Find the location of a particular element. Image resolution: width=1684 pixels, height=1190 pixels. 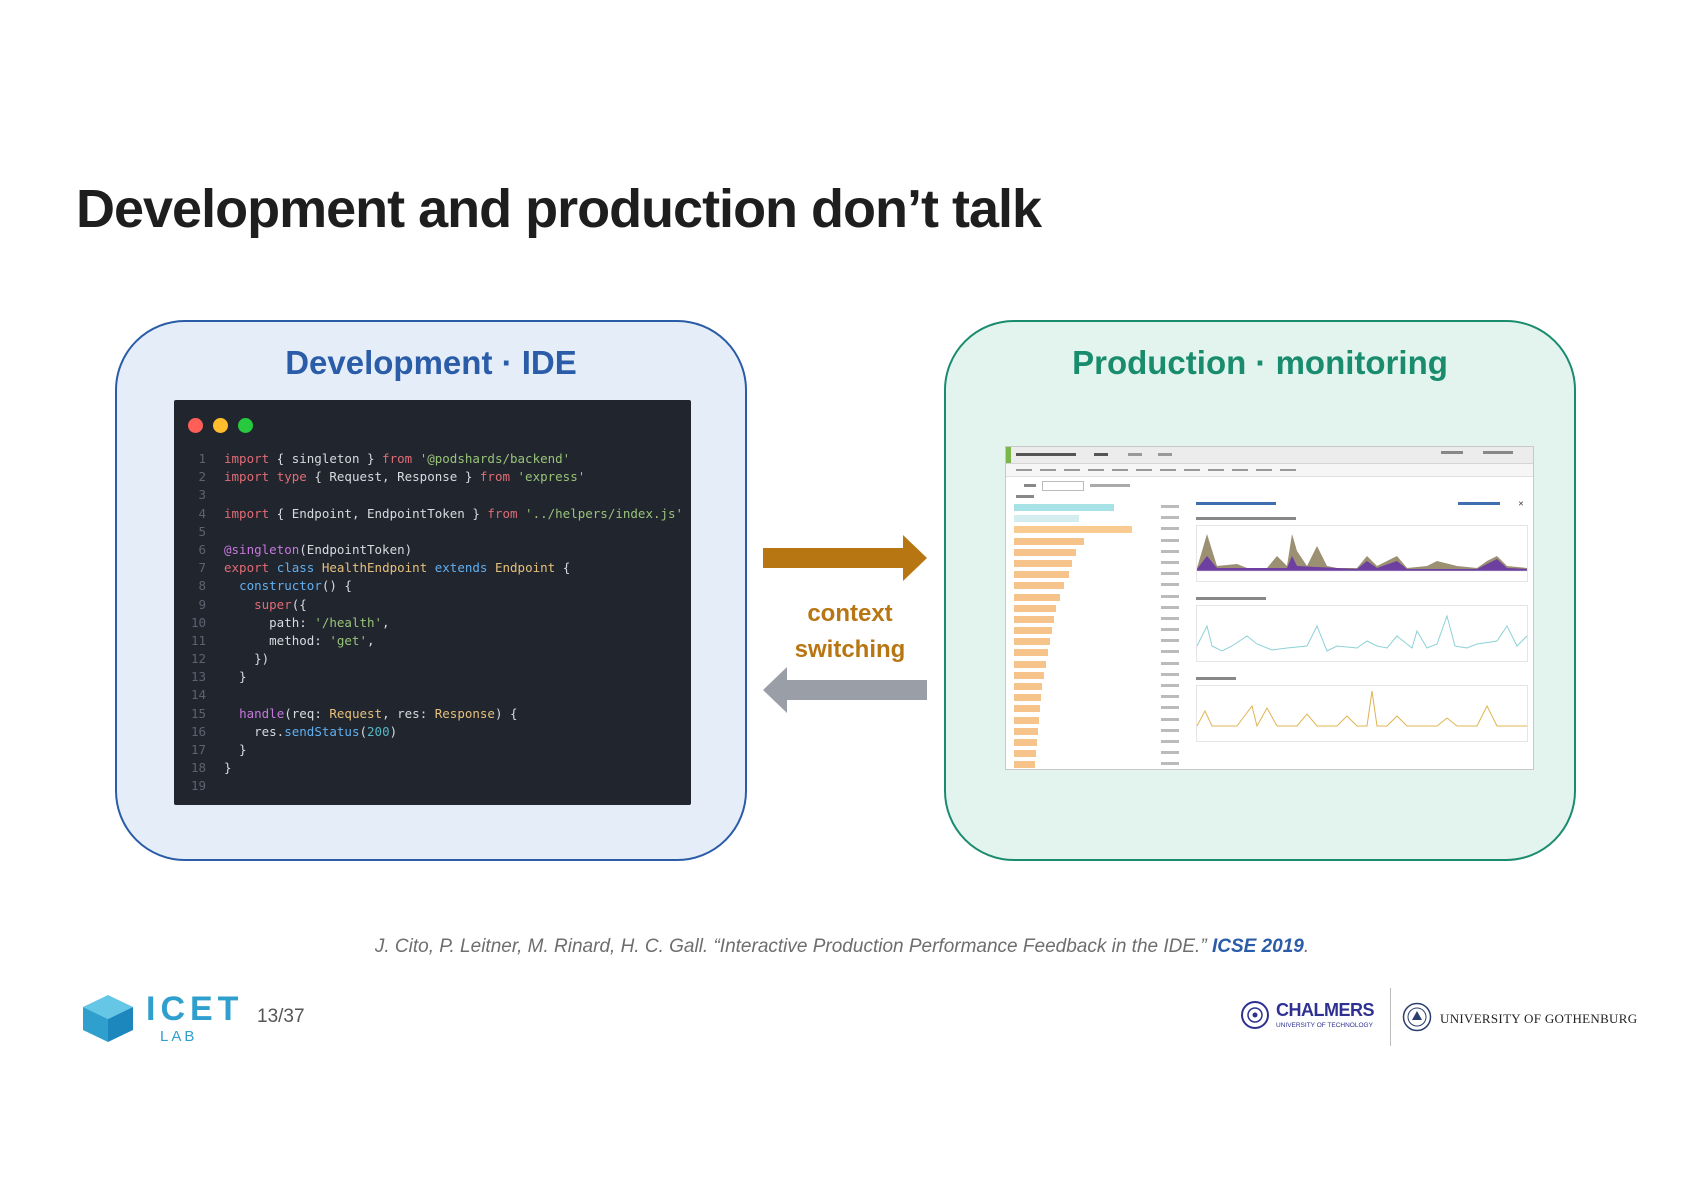

code-line: 6 @singleton(EndpointToken) is located at coordinates (305, 549).